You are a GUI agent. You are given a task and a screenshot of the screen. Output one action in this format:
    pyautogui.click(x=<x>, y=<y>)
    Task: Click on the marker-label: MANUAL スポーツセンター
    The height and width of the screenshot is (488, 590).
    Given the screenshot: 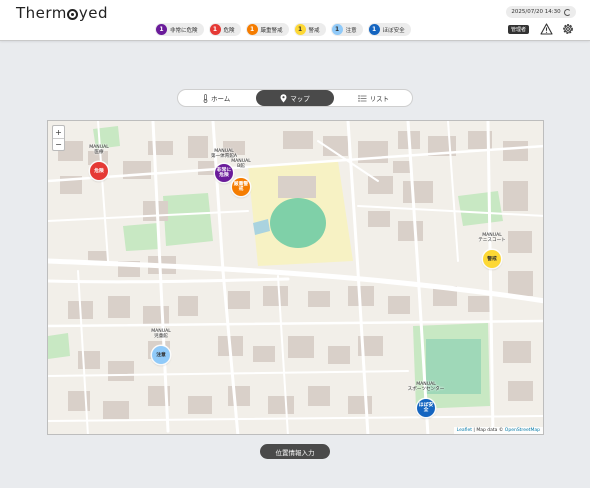 What is the action you would take?
    pyautogui.click(x=426, y=387)
    